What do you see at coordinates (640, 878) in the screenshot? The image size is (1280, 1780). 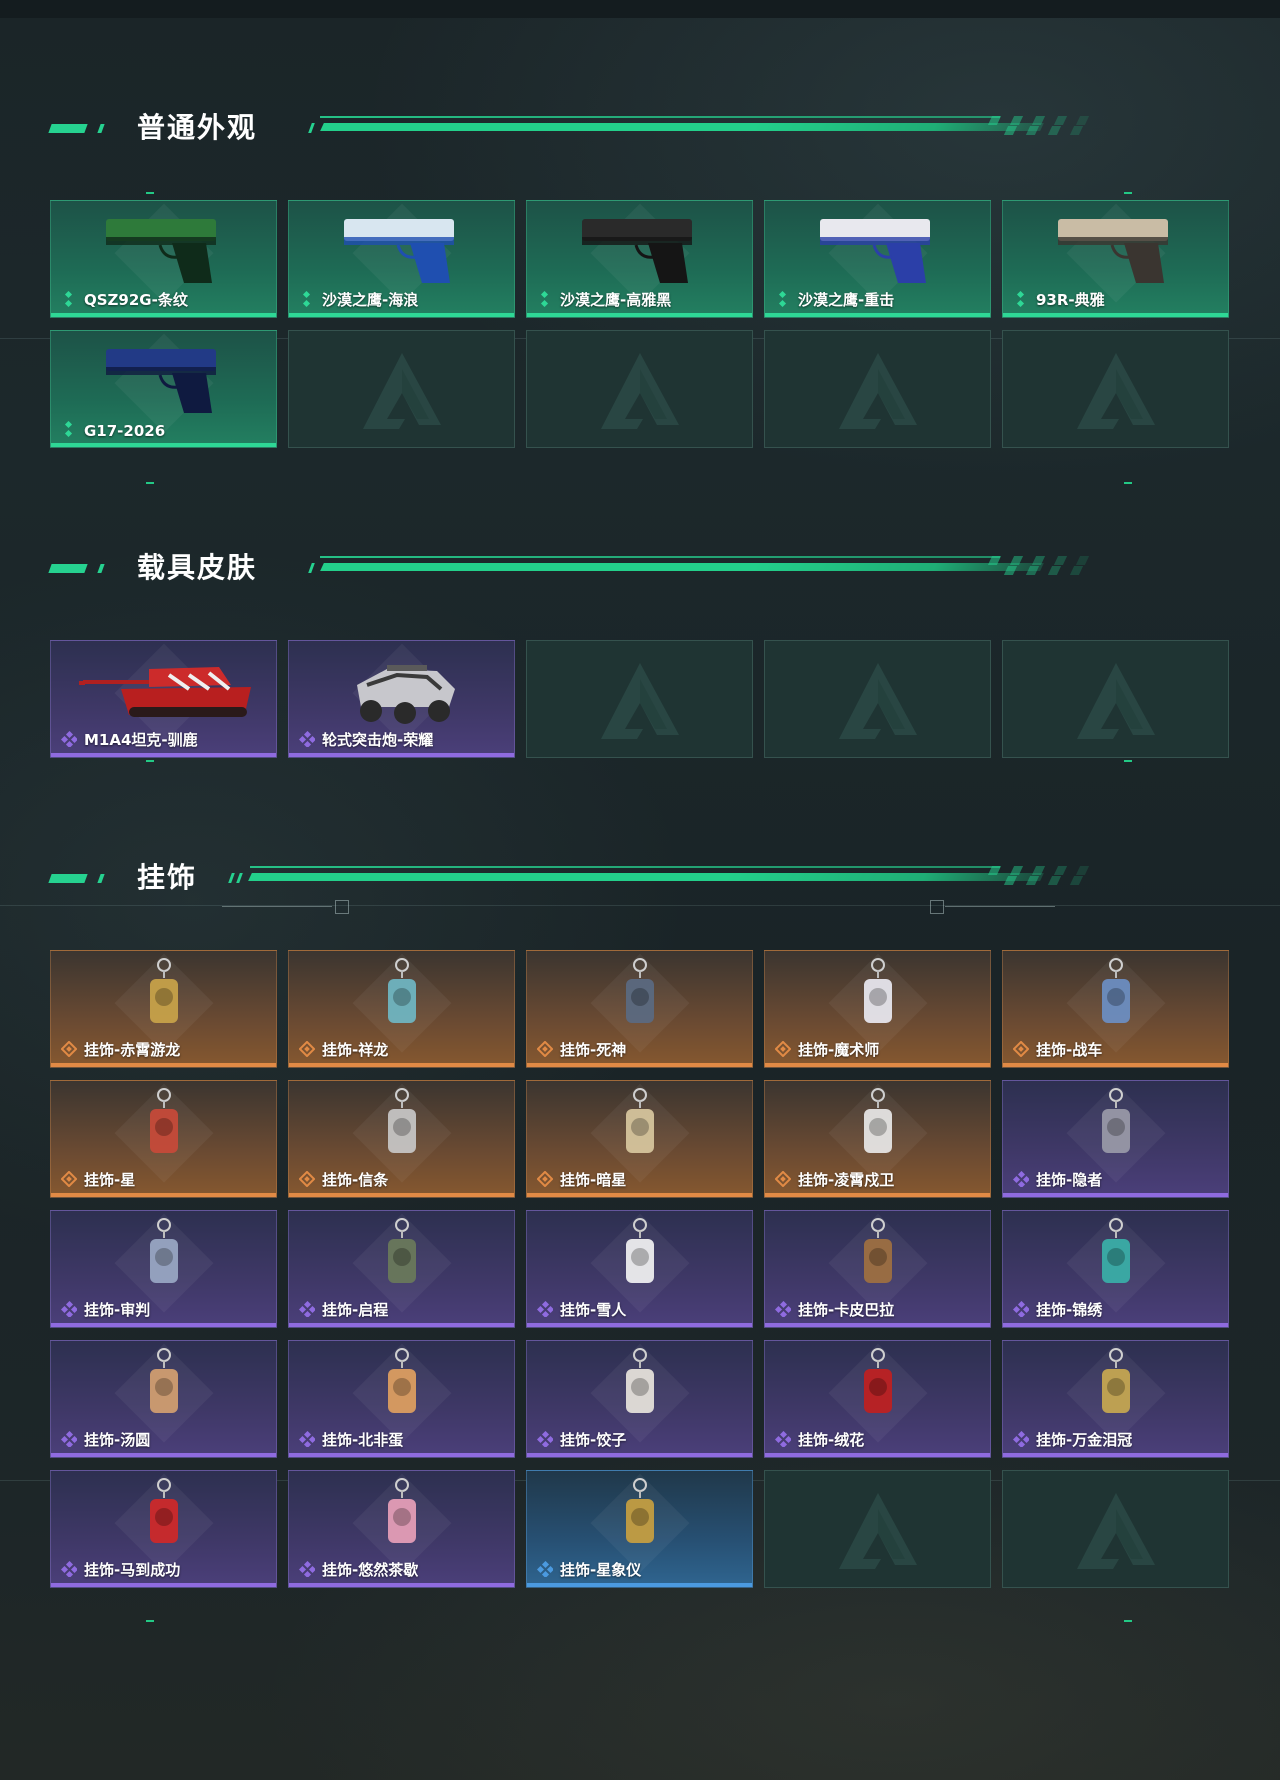 I see `section-header: 挂饰` at bounding box center [640, 878].